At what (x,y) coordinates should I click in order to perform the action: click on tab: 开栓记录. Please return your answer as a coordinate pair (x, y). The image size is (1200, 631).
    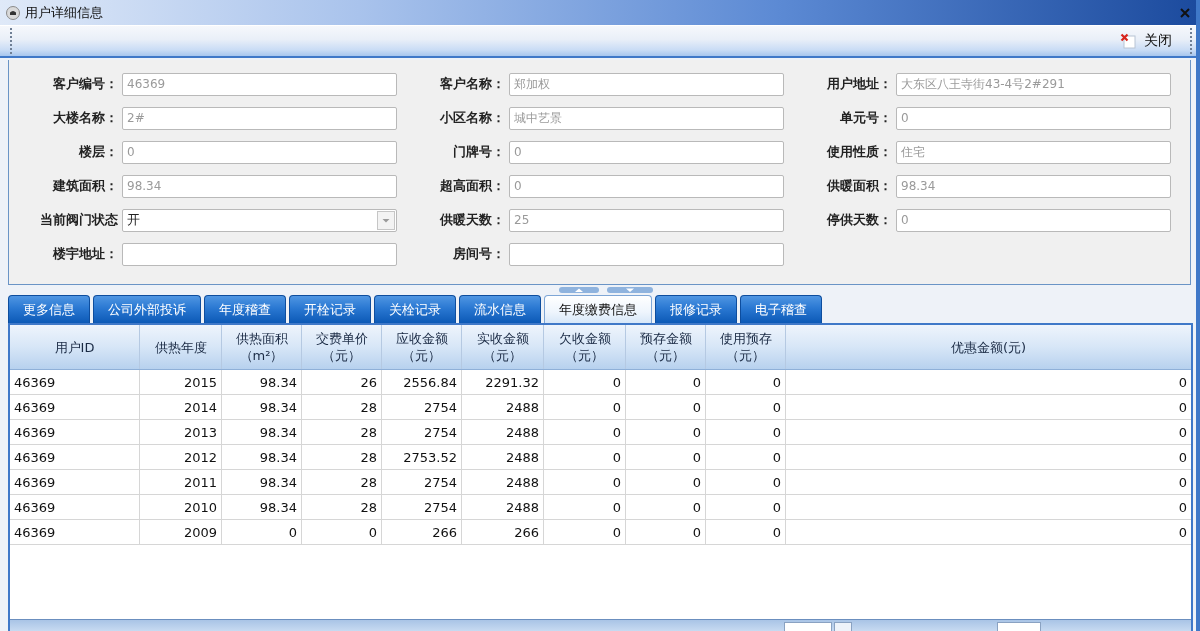
    Looking at the image, I should click on (330, 309).